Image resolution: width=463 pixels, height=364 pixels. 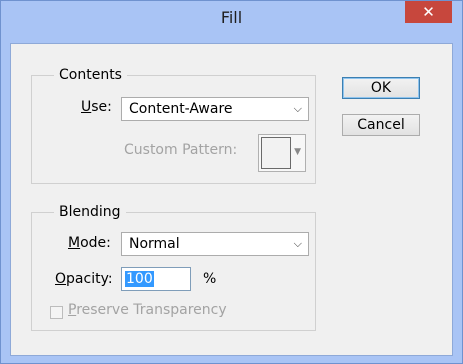 What do you see at coordinates (84, 279) in the screenshot?
I see `opacity-label: Opacity:` at bounding box center [84, 279].